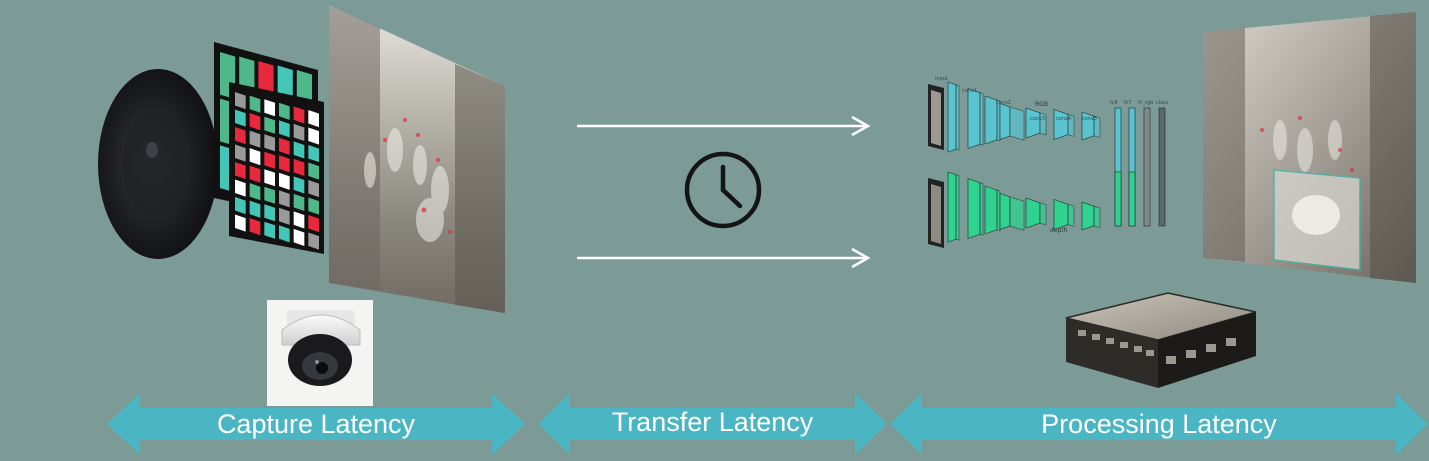 This screenshot has height=461, width=1429. Describe the element at coordinates (1128, 103) in the screenshot. I see `net-label-fc7: fc7` at that location.